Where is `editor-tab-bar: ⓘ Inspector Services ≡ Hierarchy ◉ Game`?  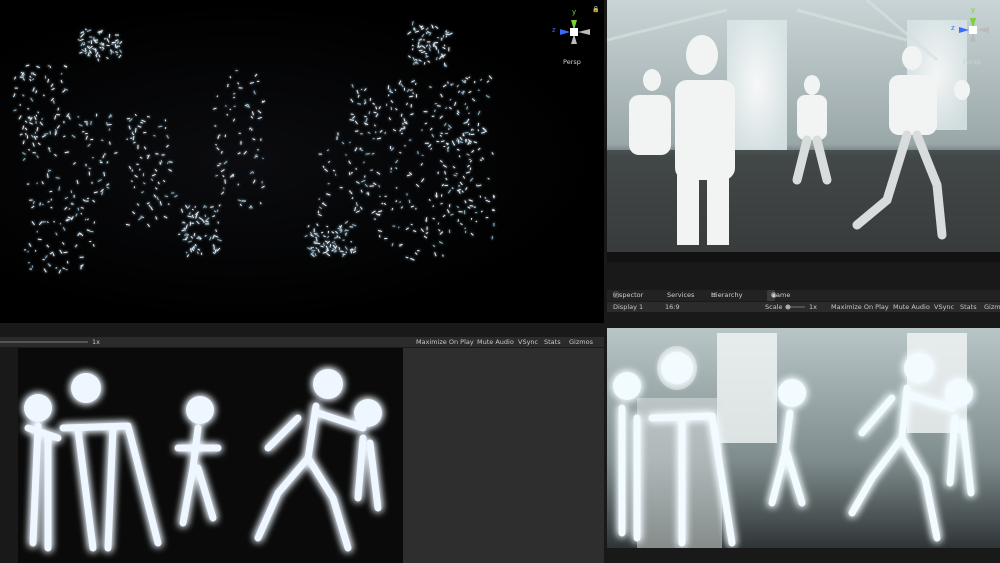
editor-tab-bar: ⓘ Inspector Services ≡ Hierarchy ◉ Game is located at coordinates (803, 296).